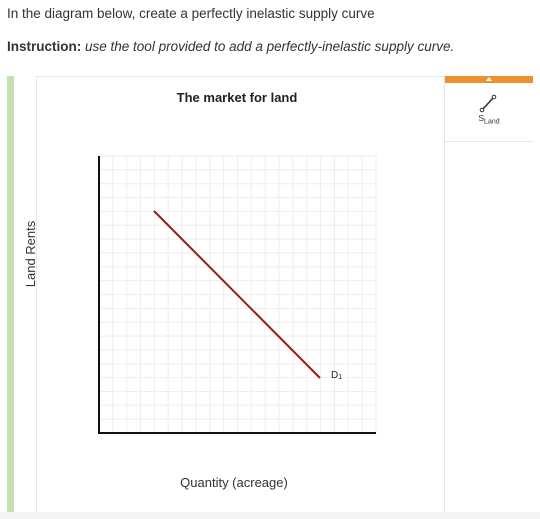 The image size is (540, 519). Describe the element at coordinates (336, 375) in the screenshot. I see `demand-curve-label: D1` at that location.